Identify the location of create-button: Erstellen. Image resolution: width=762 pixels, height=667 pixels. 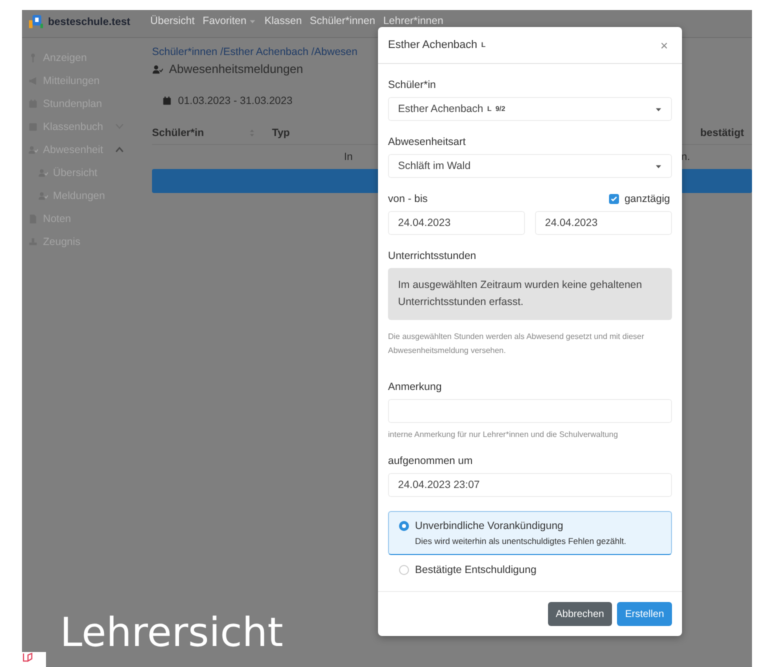
(644, 614).